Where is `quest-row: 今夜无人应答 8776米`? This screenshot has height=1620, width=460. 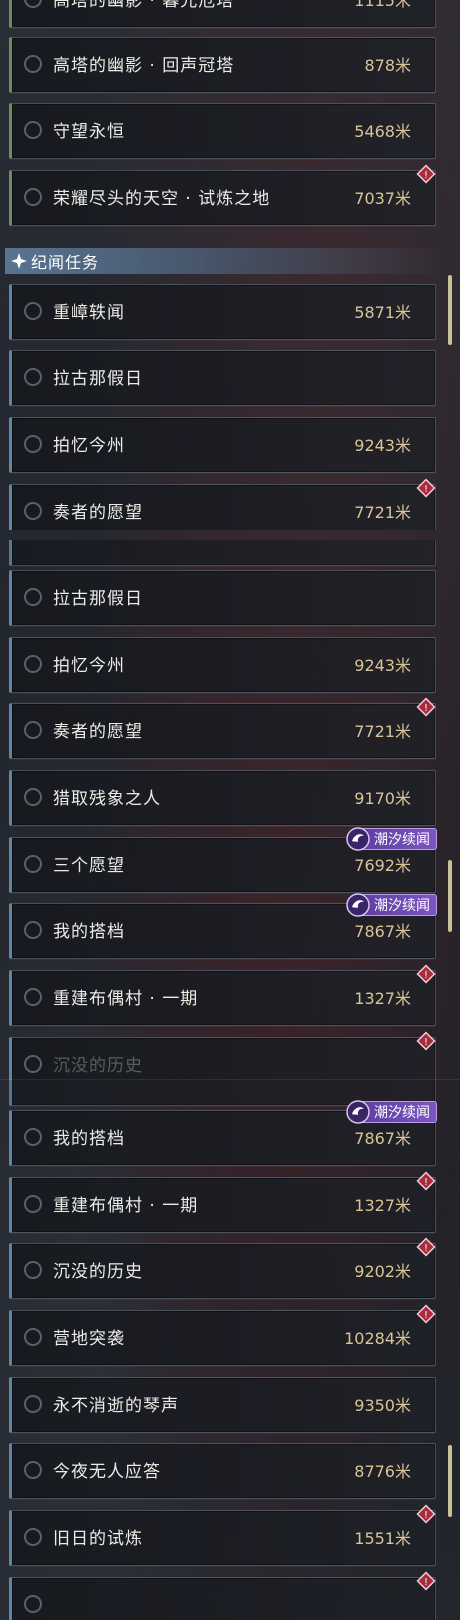
quest-row: 今夜无人应答 8776米 is located at coordinates (222, 1471).